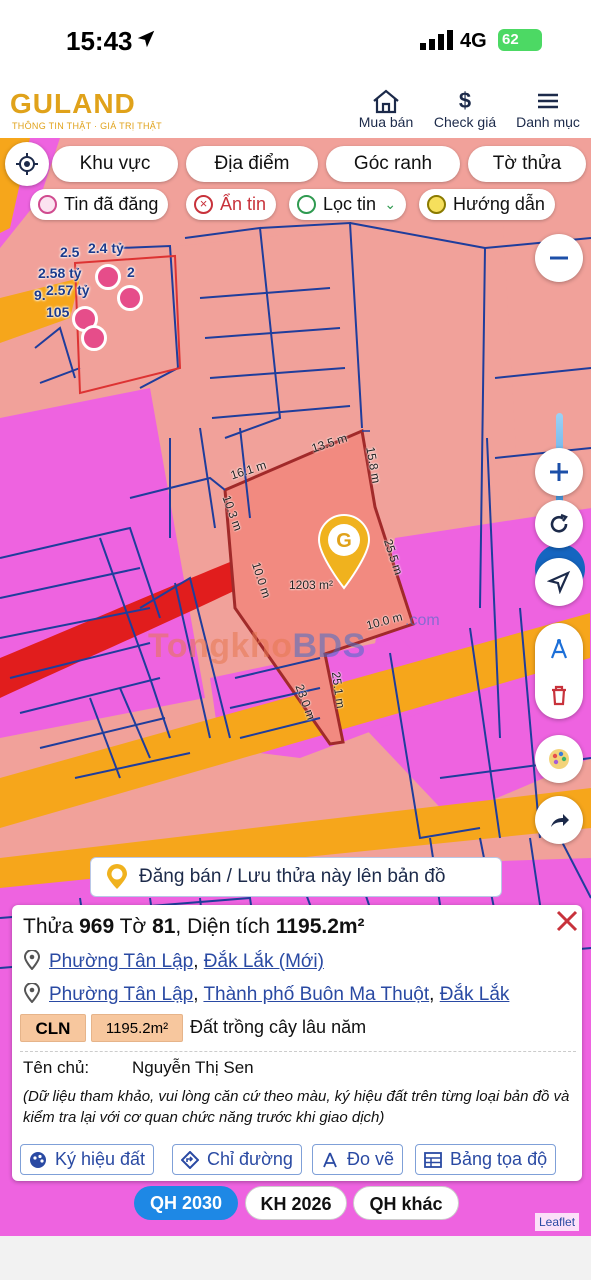  I want to click on filter-area-button: Khu vực, so click(115, 164).